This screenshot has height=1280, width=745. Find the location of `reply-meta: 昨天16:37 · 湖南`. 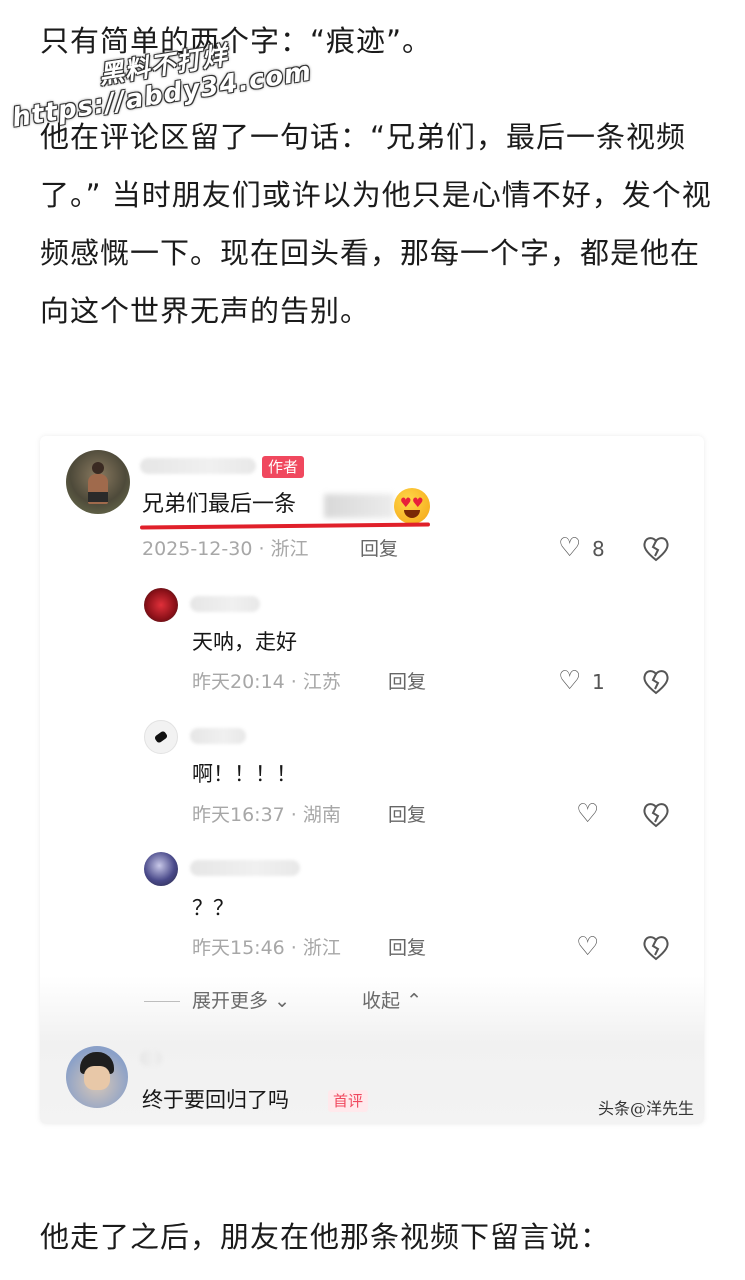

reply-meta: 昨天16:37 · 湖南 is located at coordinates (266, 815).